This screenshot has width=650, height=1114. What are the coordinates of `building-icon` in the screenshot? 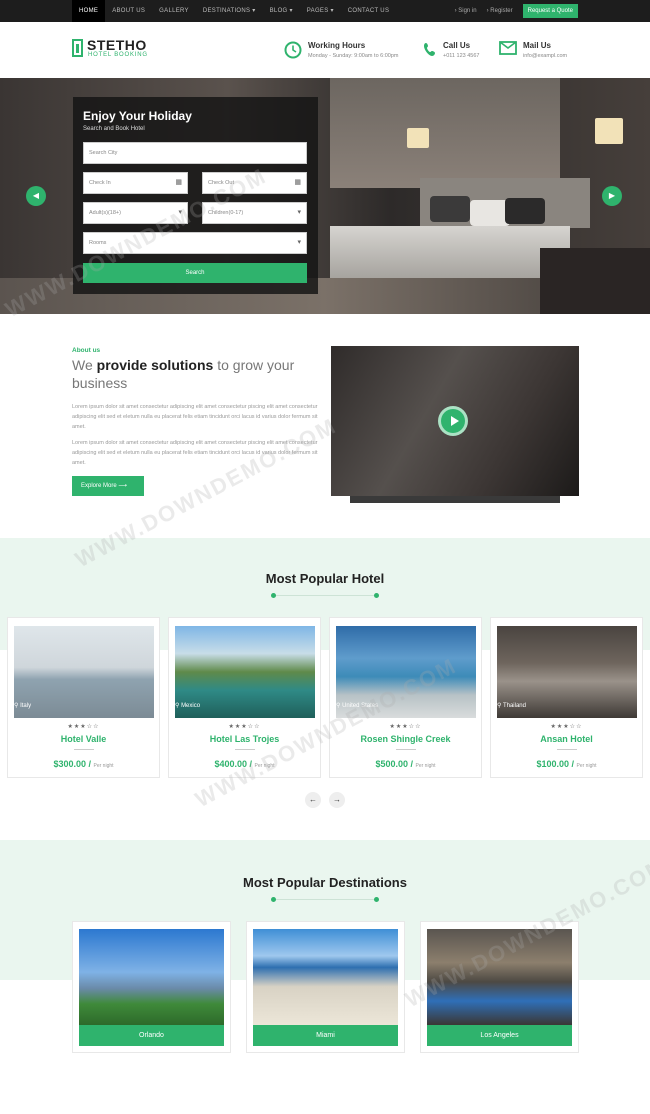 It's located at (77, 48).